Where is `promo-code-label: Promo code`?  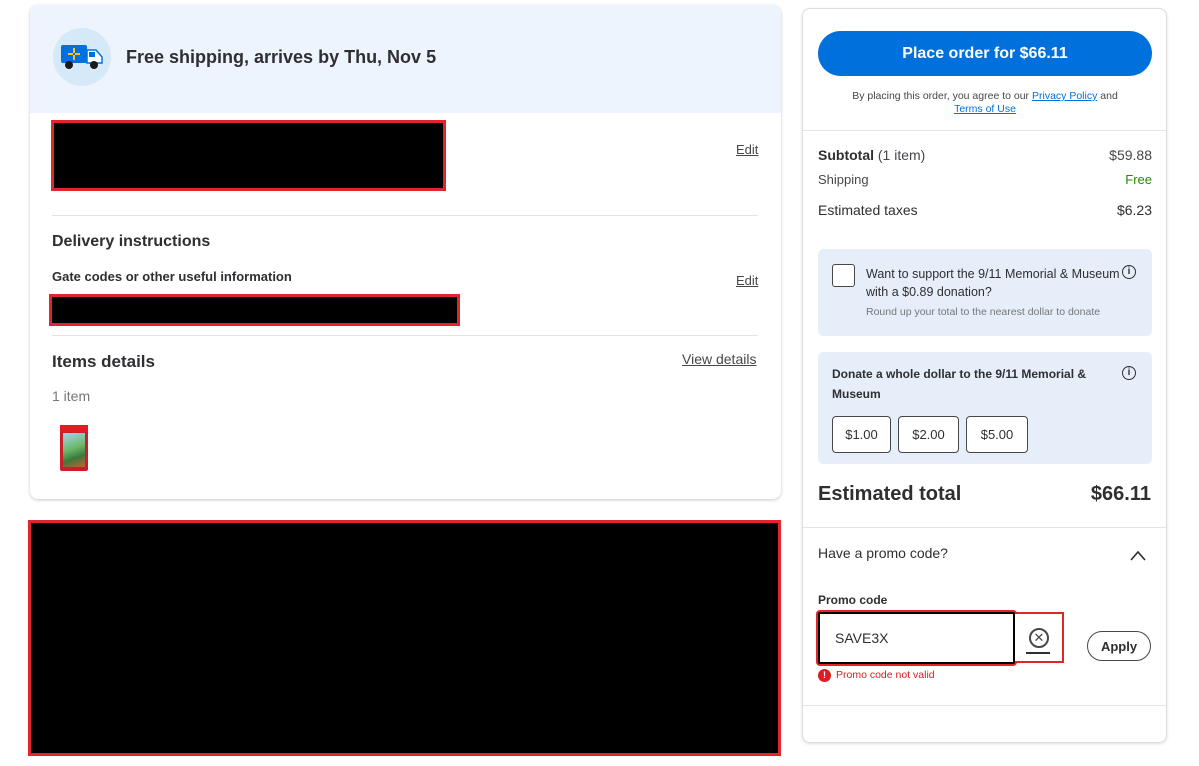
promo-code-label: Promo code is located at coordinates (853, 600).